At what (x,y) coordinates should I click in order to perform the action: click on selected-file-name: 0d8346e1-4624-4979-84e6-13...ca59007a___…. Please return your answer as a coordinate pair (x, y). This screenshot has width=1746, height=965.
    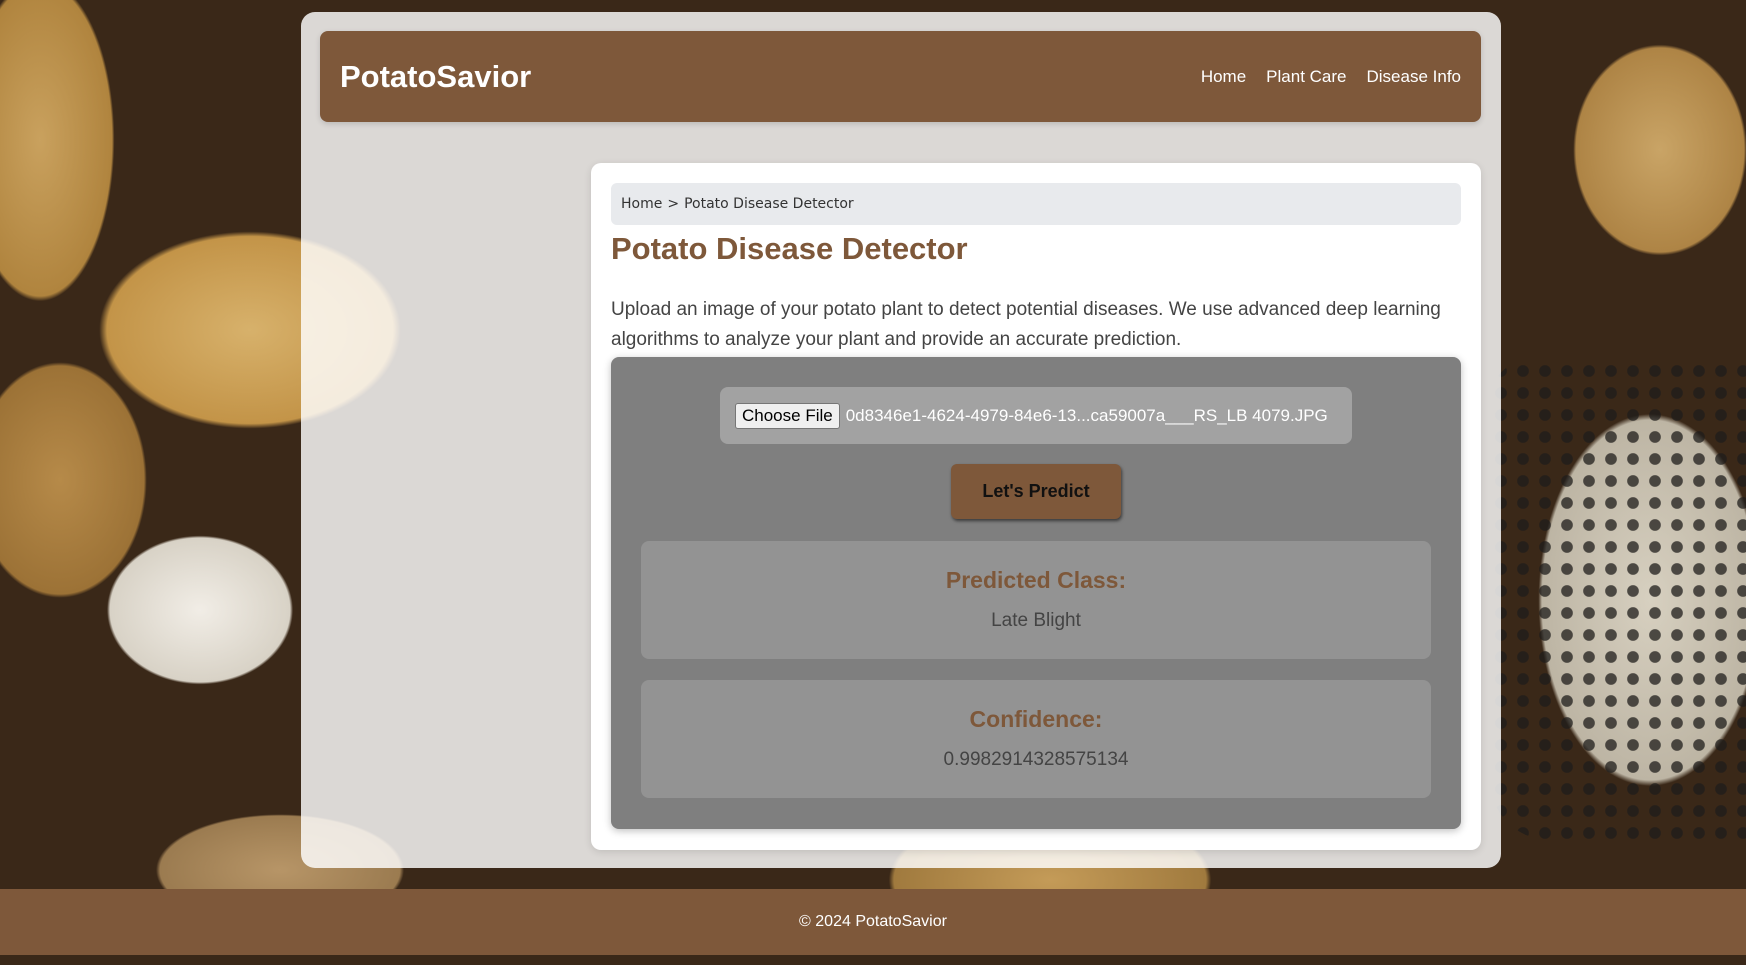
    Looking at the image, I should click on (1086, 415).